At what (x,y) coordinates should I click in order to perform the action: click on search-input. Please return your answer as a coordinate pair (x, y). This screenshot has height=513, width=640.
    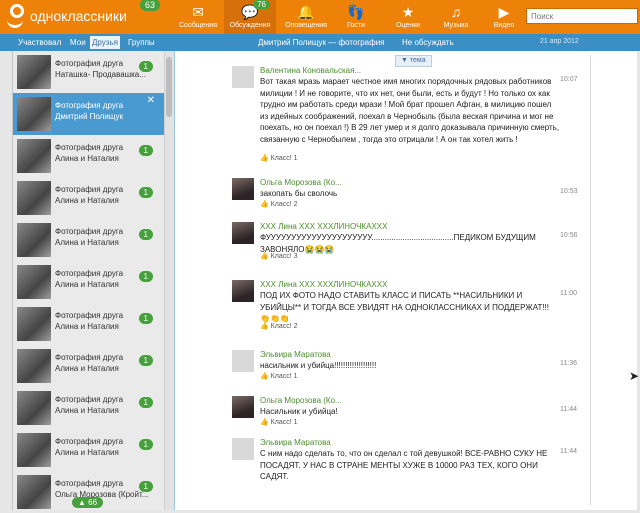
    Looking at the image, I should click on (582, 16).